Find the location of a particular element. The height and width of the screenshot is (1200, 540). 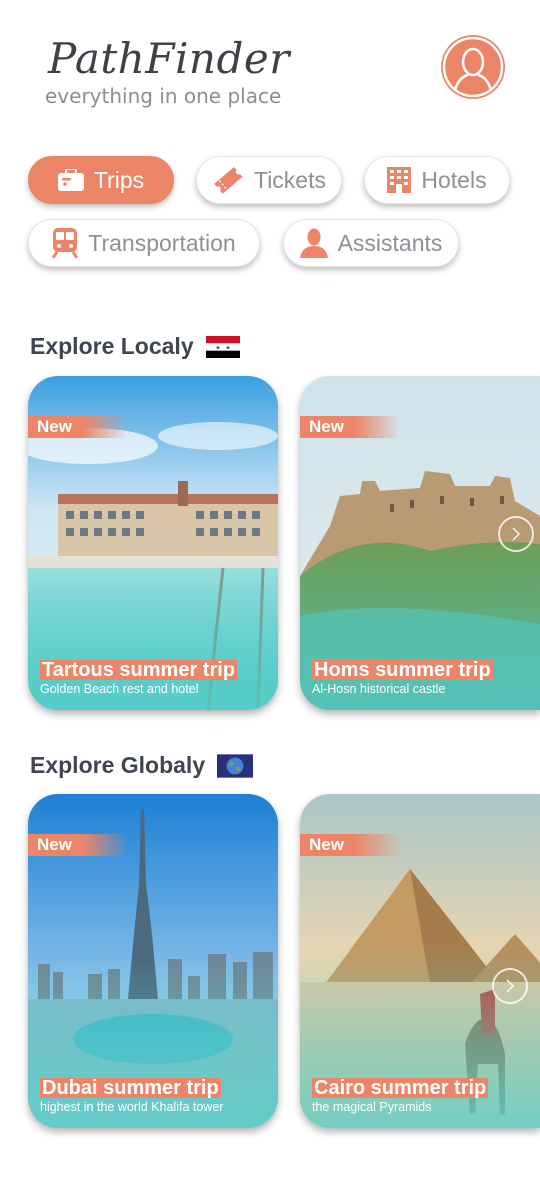

category-chip-assistants: Assistants is located at coordinates (371, 243).